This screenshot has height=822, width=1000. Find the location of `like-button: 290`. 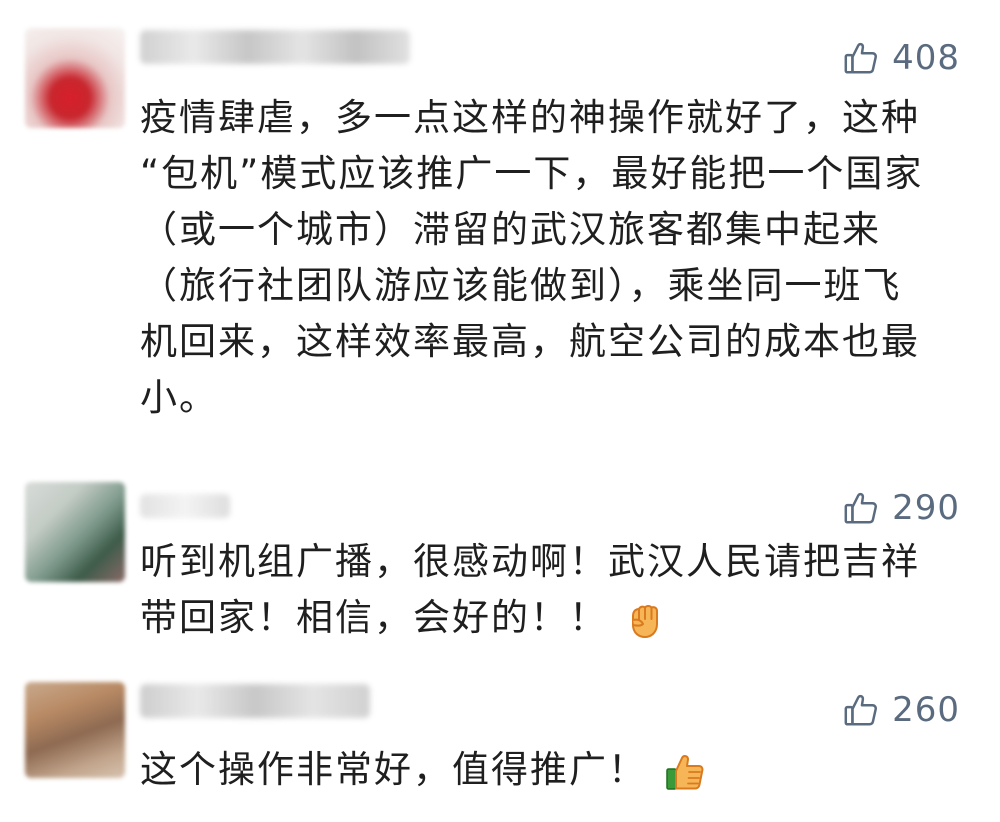

like-button: 290 is located at coordinates (901, 508).